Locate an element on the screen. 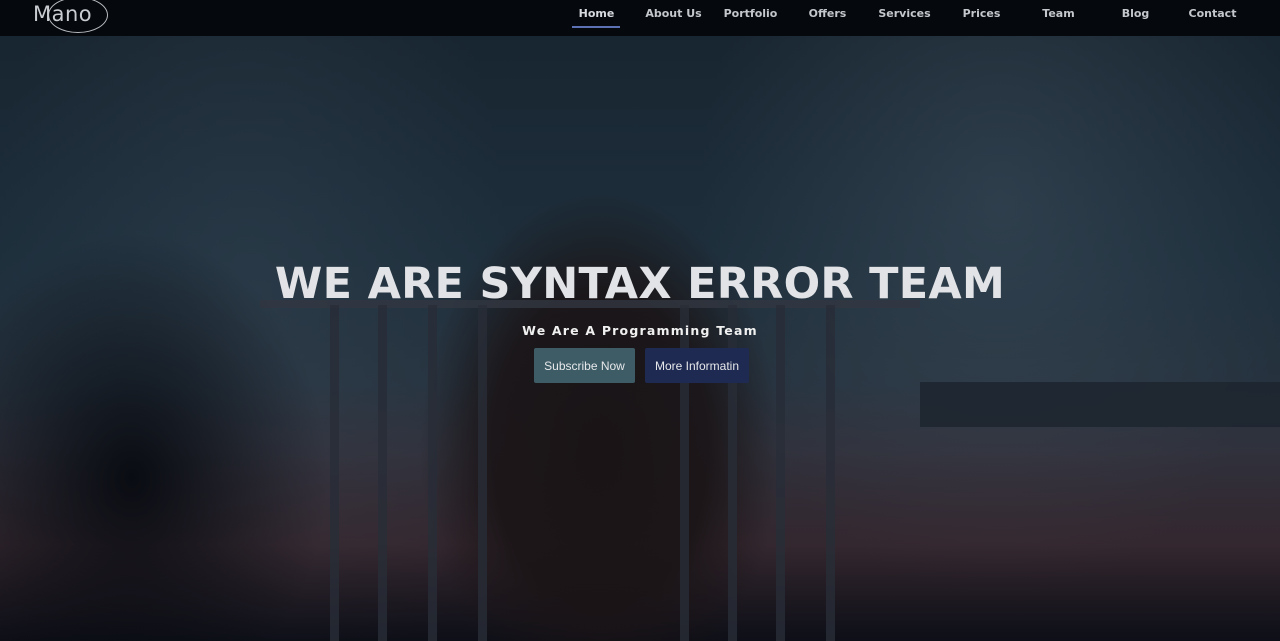 The height and width of the screenshot is (641, 1280). nav-contact: Contact is located at coordinates (1212, 13).